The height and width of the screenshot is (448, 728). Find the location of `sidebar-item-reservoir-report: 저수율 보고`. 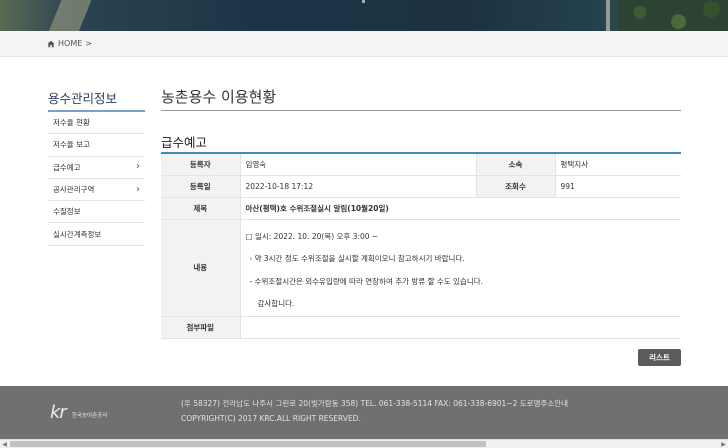

sidebar-item-reservoir-report: 저수율 보고 is located at coordinates (96, 145).